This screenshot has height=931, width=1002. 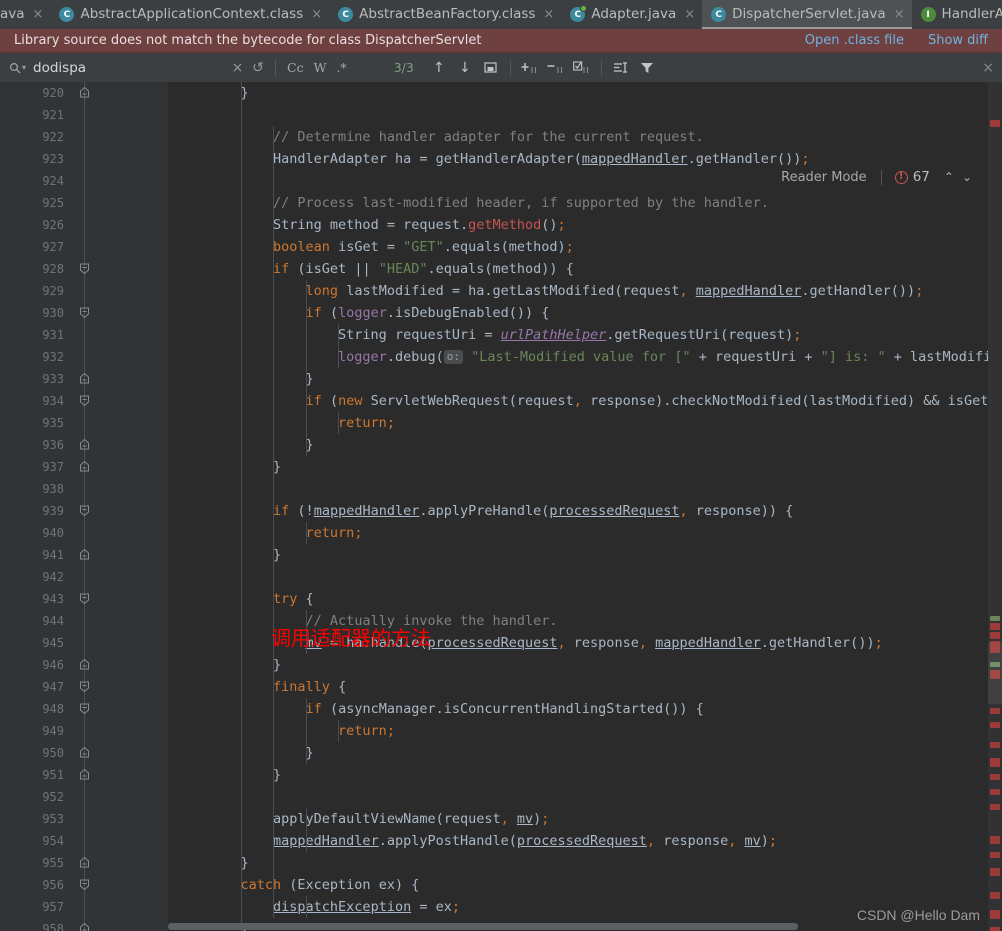 I want to click on scrollbar-thumb, so click(x=995, y=673).